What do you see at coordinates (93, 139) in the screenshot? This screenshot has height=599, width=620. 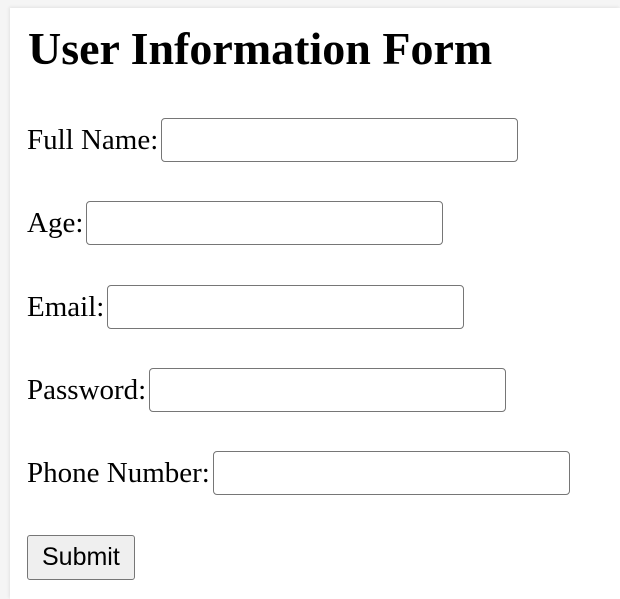 I see `full-name-label: Full Name:` at bounding box center [93, 139].